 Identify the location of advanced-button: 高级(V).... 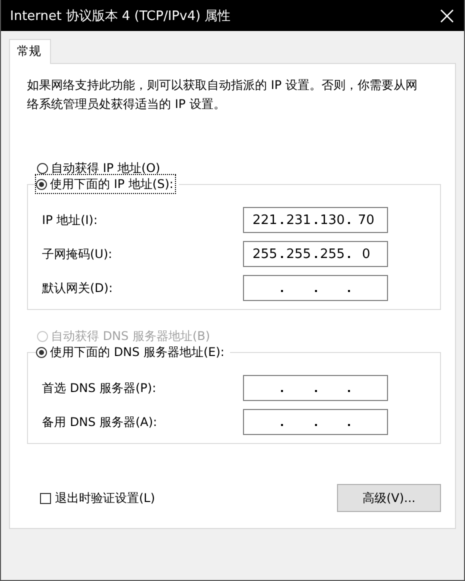
(389, 498).